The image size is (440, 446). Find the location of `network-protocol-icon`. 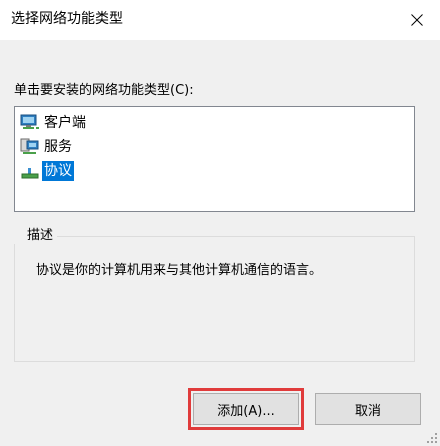

network-protocol-icon is located at coordinates (30, 171).